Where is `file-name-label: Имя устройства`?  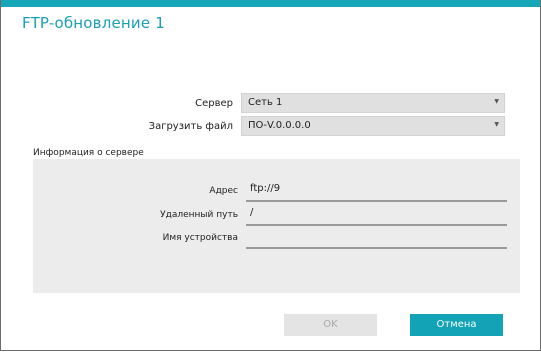
file-name-label: Имя устройства is located at coordinates (200, 238).